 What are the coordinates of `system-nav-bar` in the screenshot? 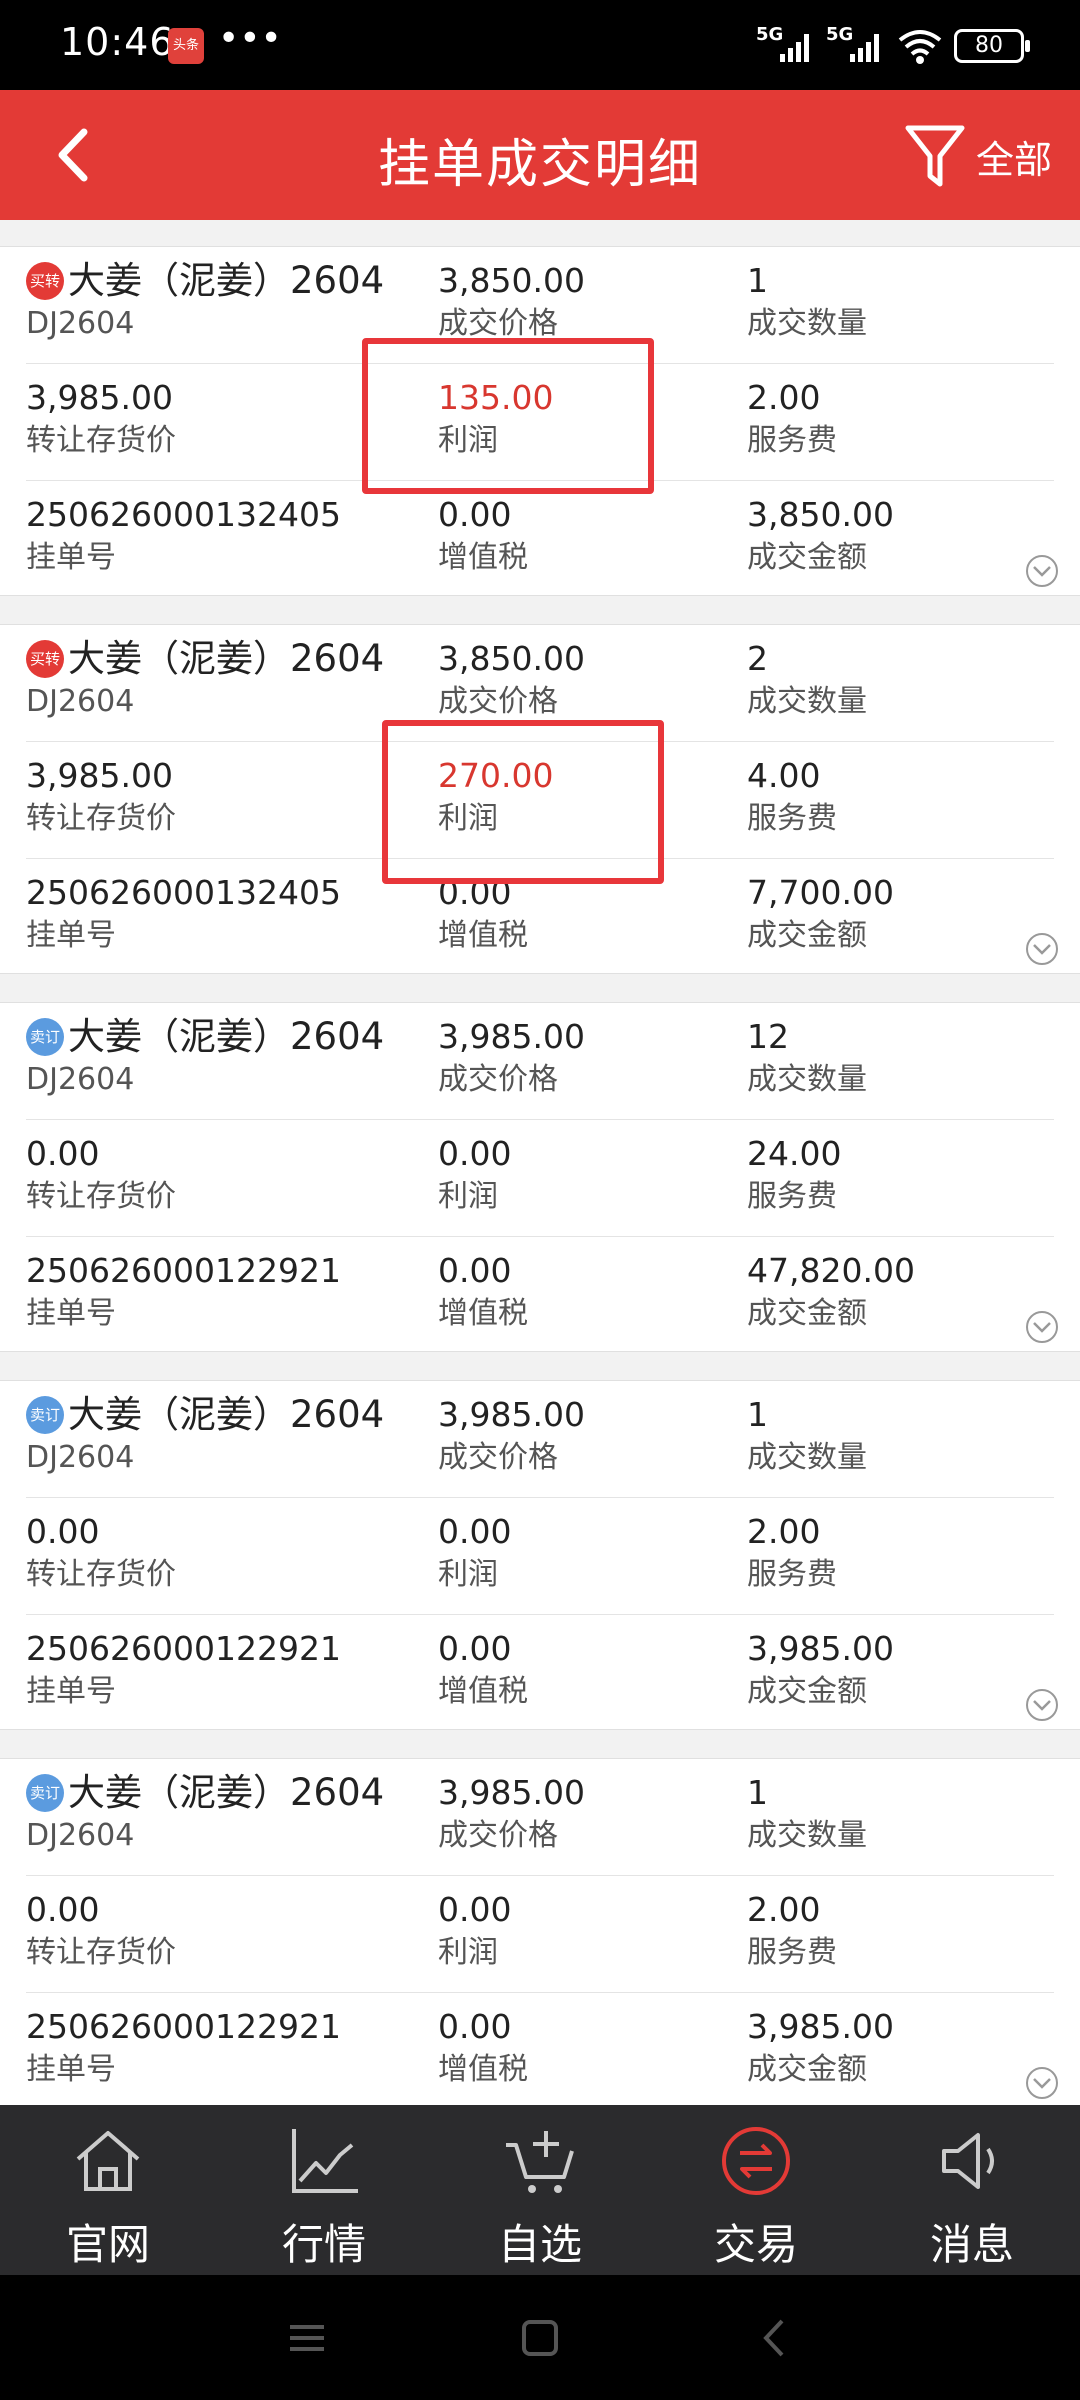 It's located at (540, 2337).